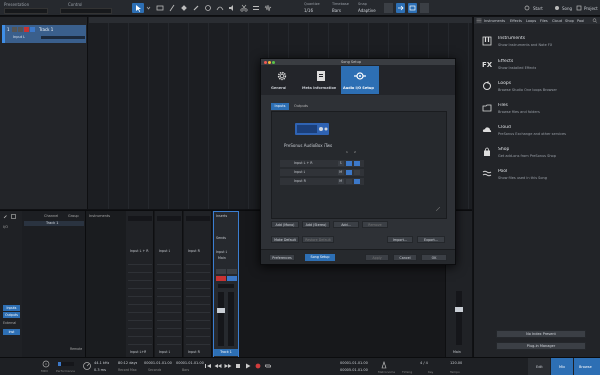 This screenshot has height=375, width=600. What do you see at coordinates (375, 224) in the screenshot?
I see `remove-button: Remove` at bounding box center [375, 224].